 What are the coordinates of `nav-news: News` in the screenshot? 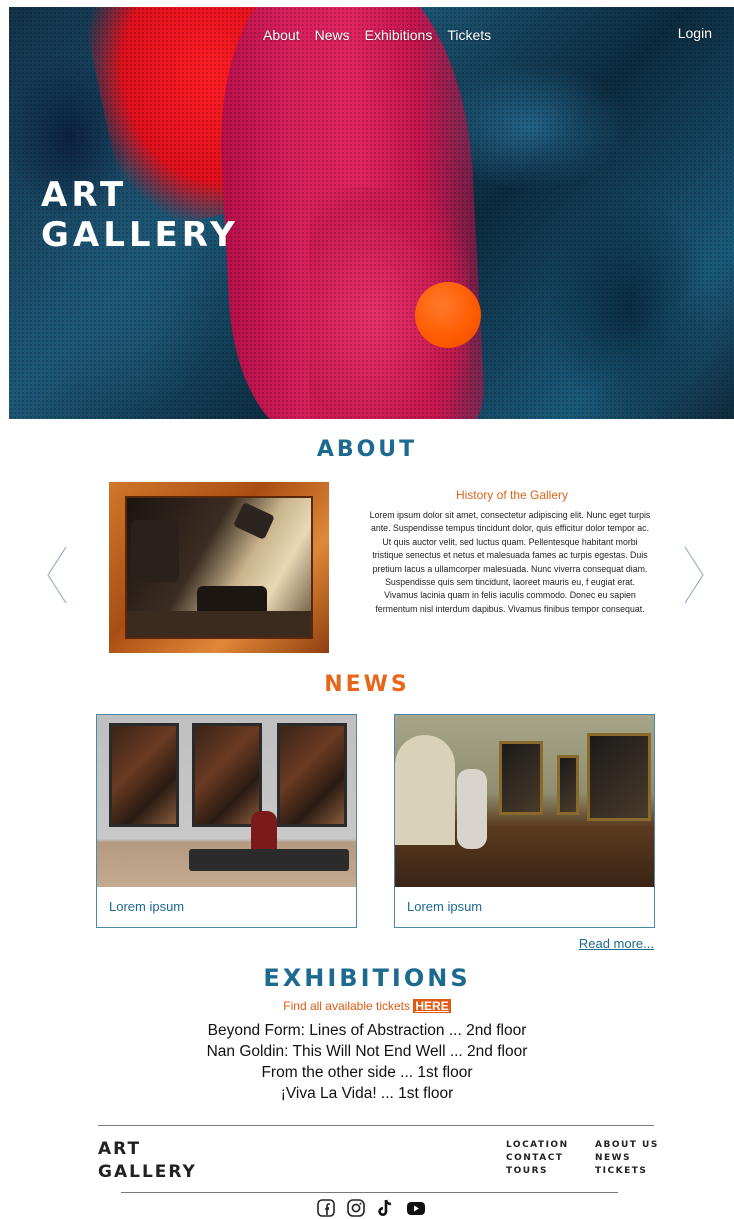 It's located at (332, 35).